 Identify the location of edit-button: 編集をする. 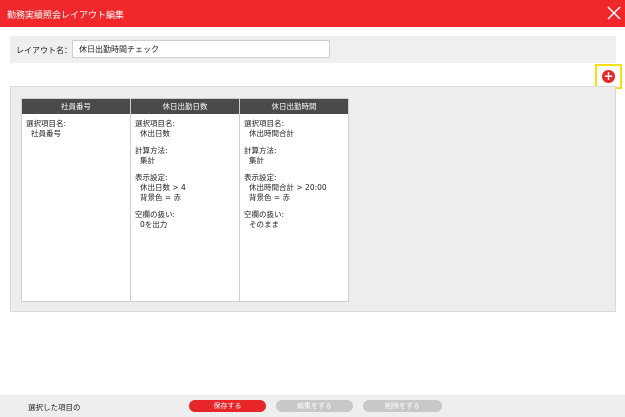
(314, 406).